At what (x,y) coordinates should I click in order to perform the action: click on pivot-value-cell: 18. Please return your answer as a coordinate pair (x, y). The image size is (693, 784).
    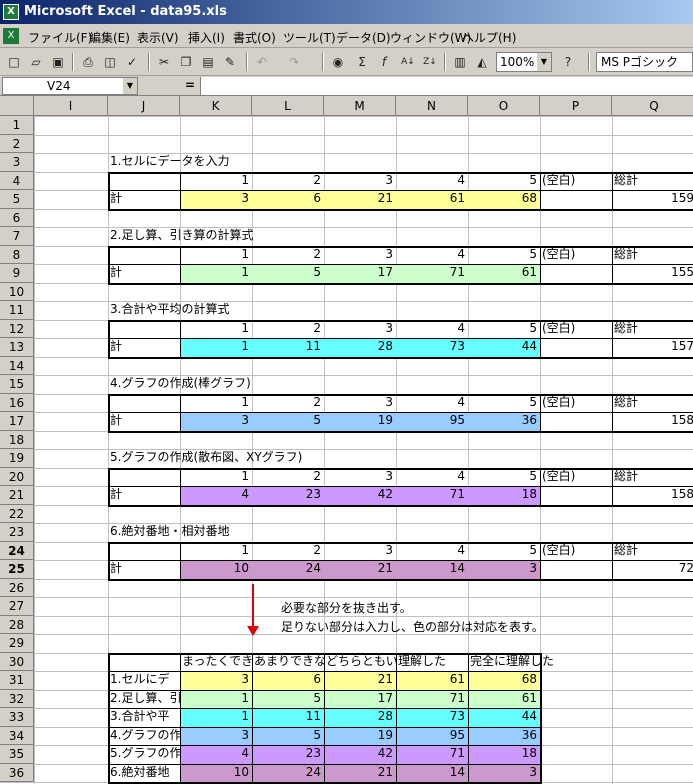
    Looking at the image, I should click on (504, 494).